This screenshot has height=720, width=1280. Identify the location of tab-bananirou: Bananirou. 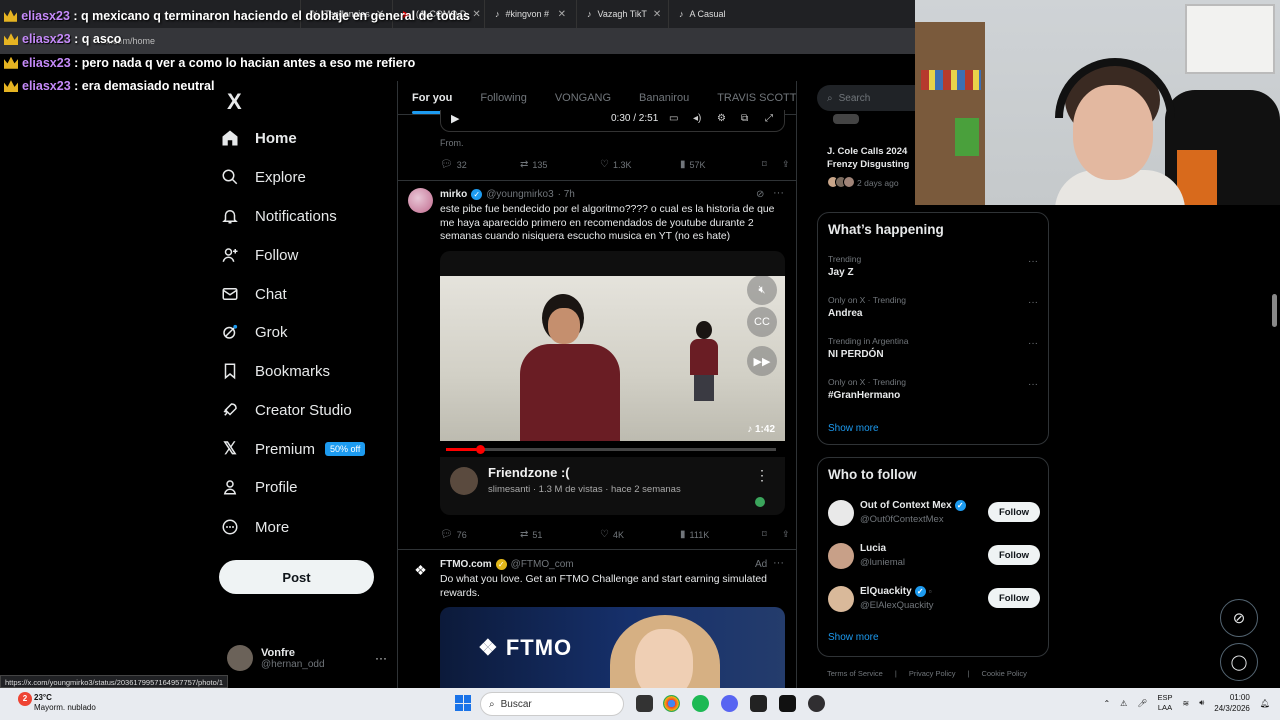
(664, 98).